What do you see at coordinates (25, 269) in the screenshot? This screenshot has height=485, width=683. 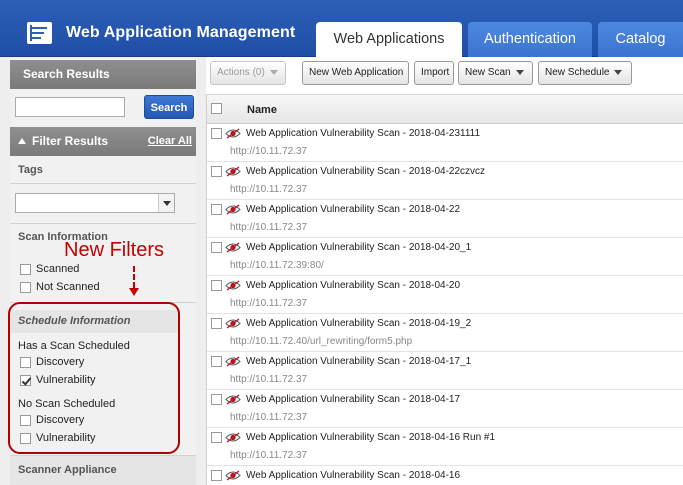 I see `scanned-checkbox` at bounding box center [25, 269].